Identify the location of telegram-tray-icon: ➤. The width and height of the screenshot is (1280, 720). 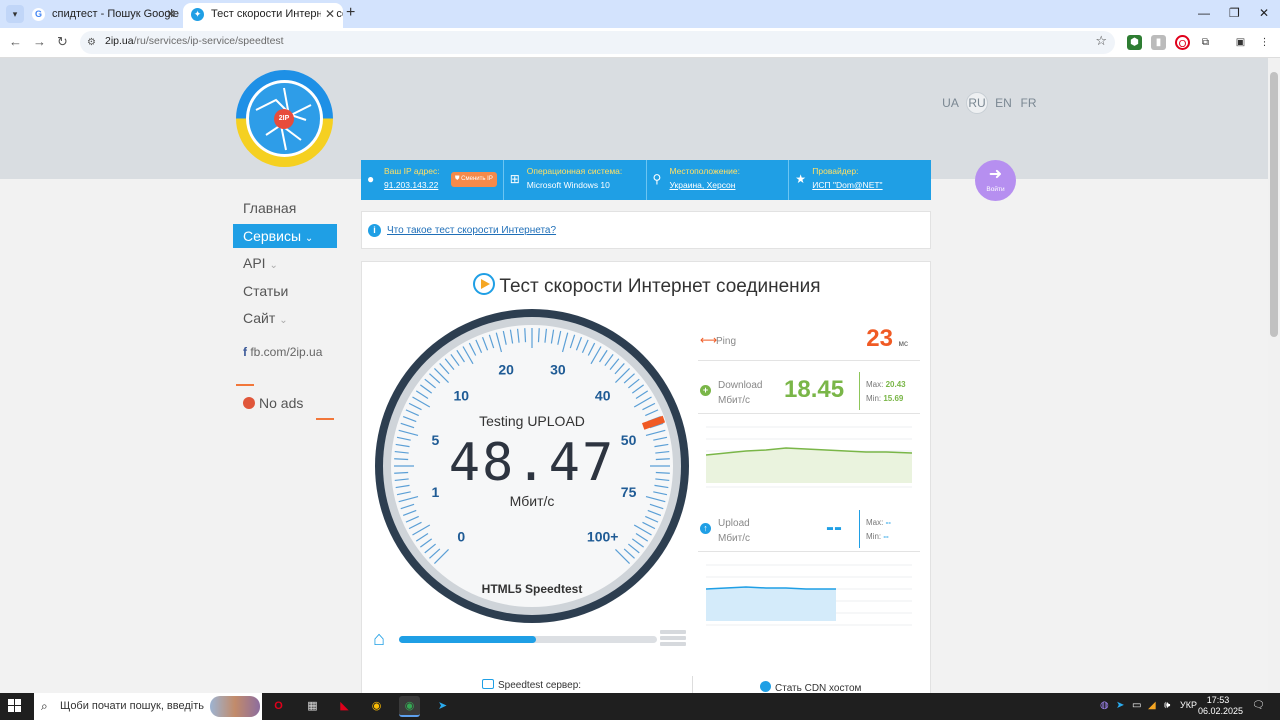
(1120, 705).